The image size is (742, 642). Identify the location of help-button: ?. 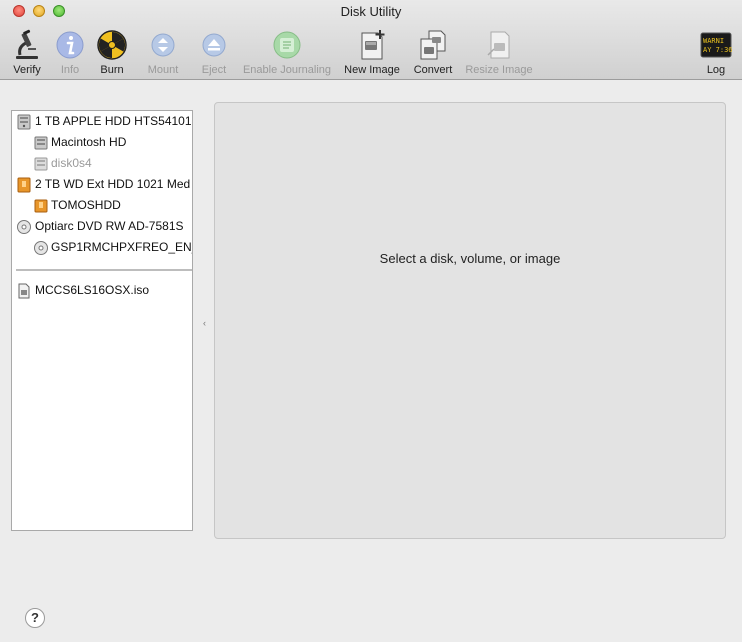
(35, 618).